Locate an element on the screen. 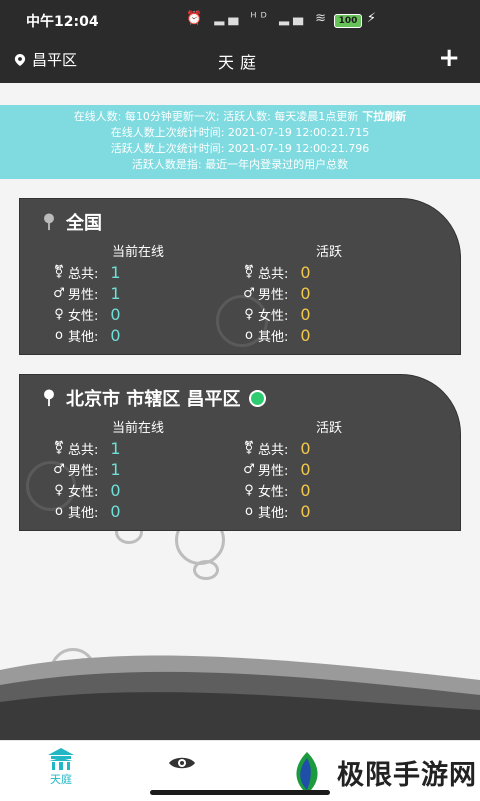  status-time: 中午12:04 is located at coordinates (62, 22).